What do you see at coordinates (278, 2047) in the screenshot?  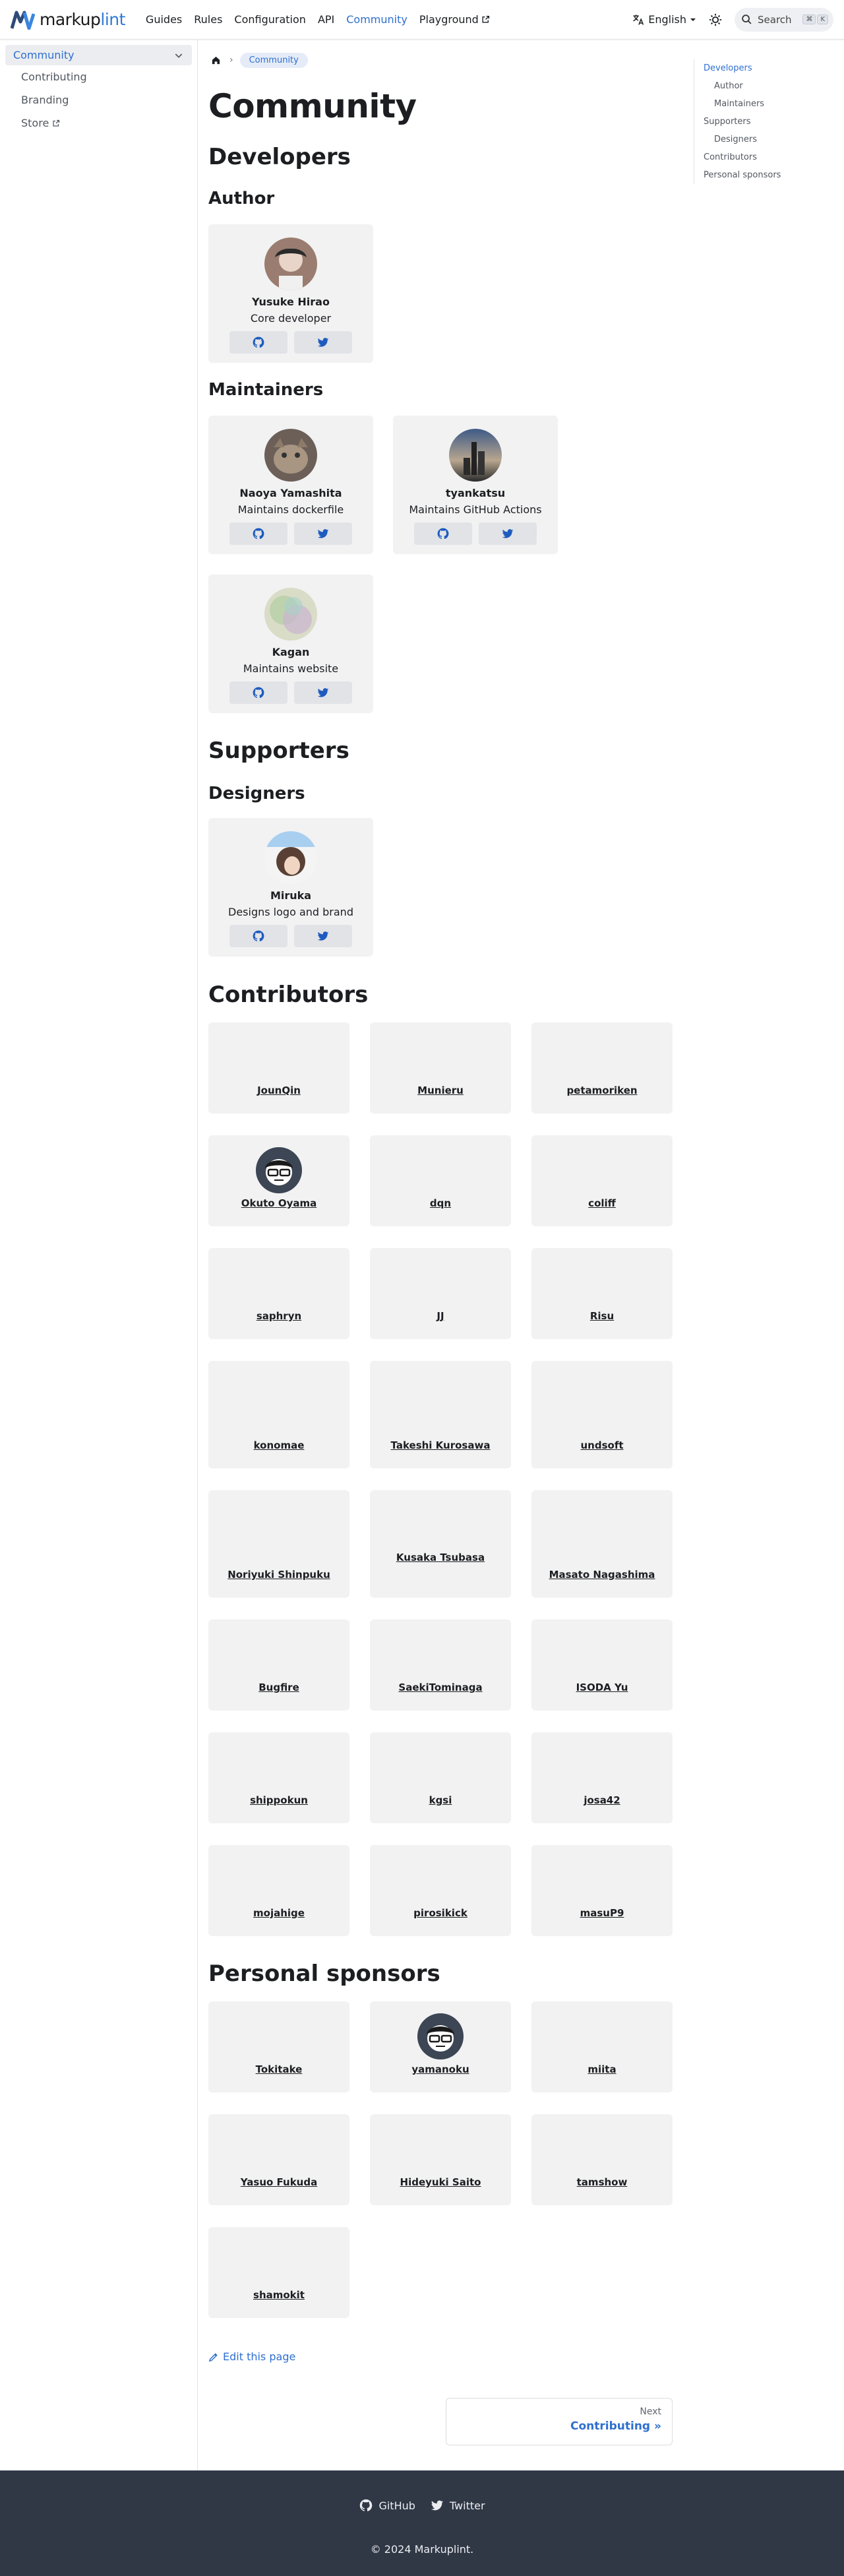 I see `sponsor-card: Tokitake` at bounding box center [278, 2047].